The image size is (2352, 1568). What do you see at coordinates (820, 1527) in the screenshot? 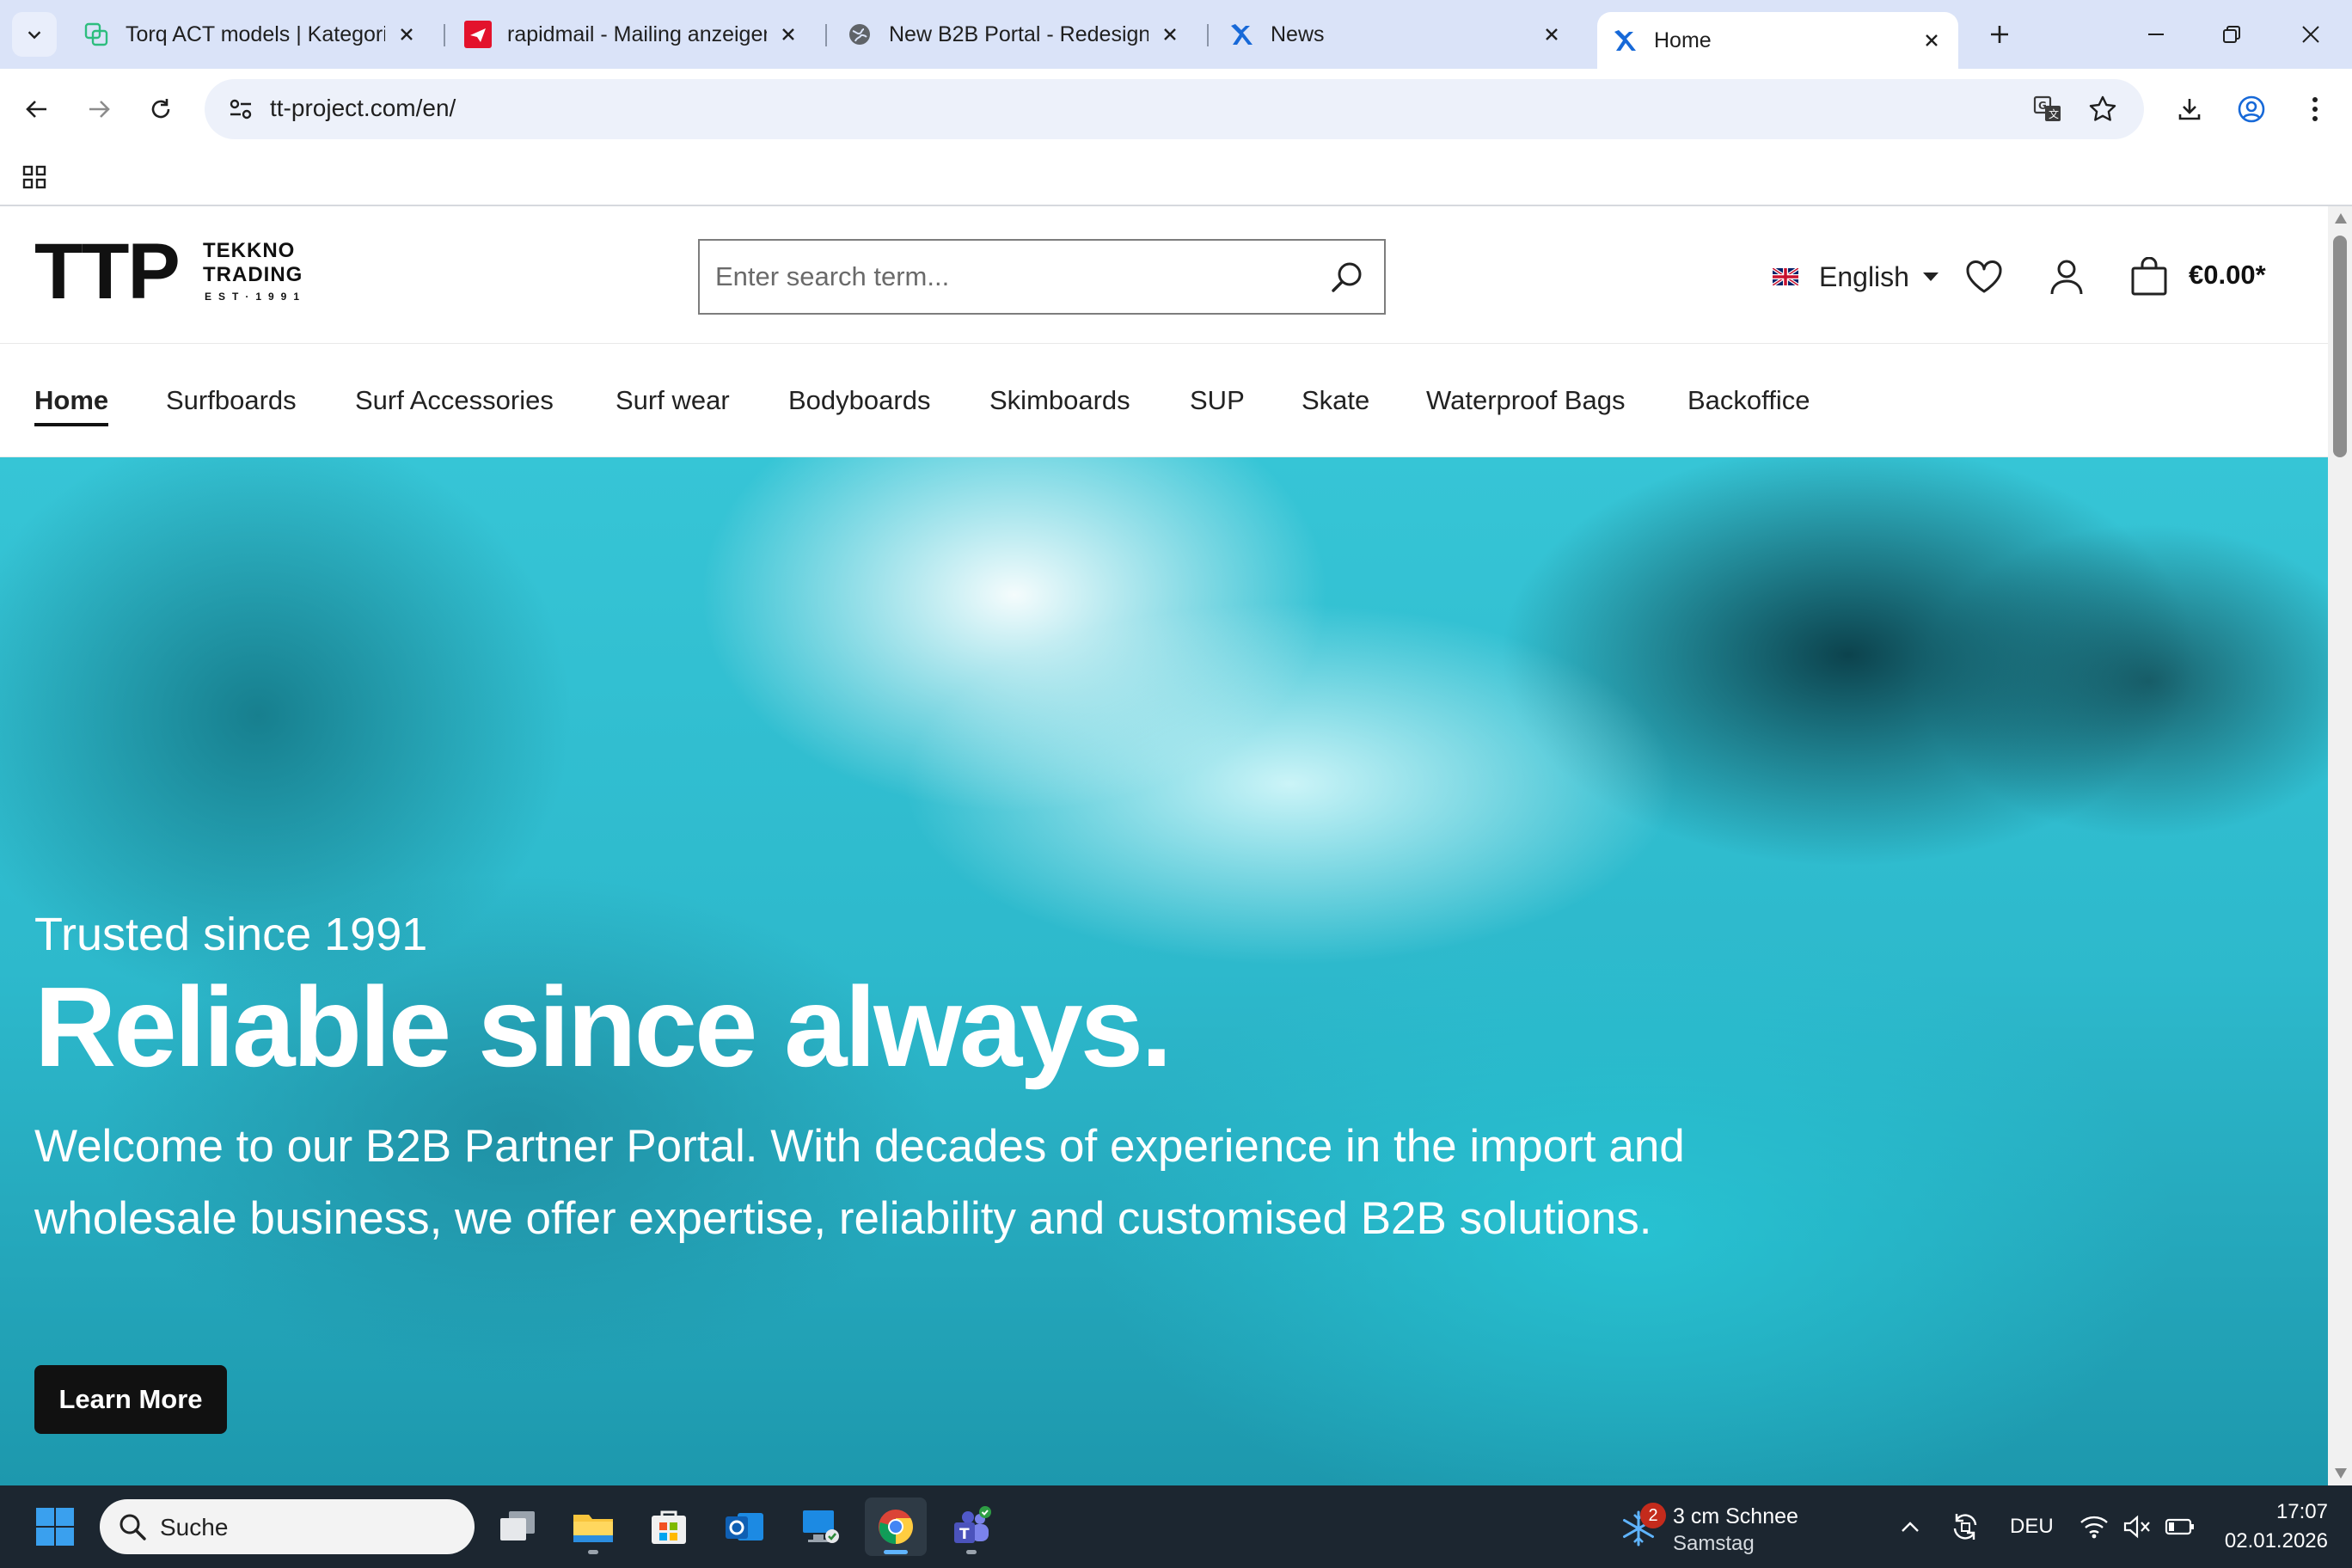
I see `remote-desktop-button` at bounding box center [820, 1527].